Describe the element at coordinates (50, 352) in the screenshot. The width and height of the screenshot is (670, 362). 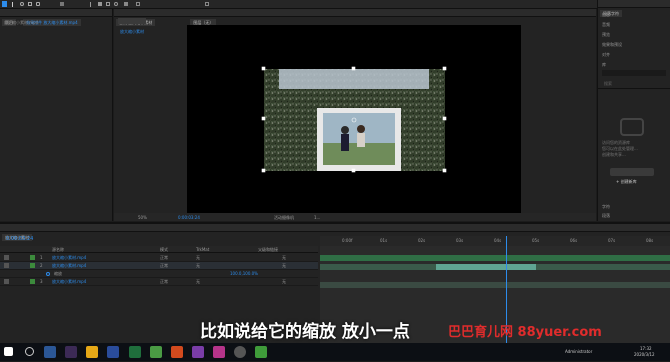
I see `taskview-icon` at that location.